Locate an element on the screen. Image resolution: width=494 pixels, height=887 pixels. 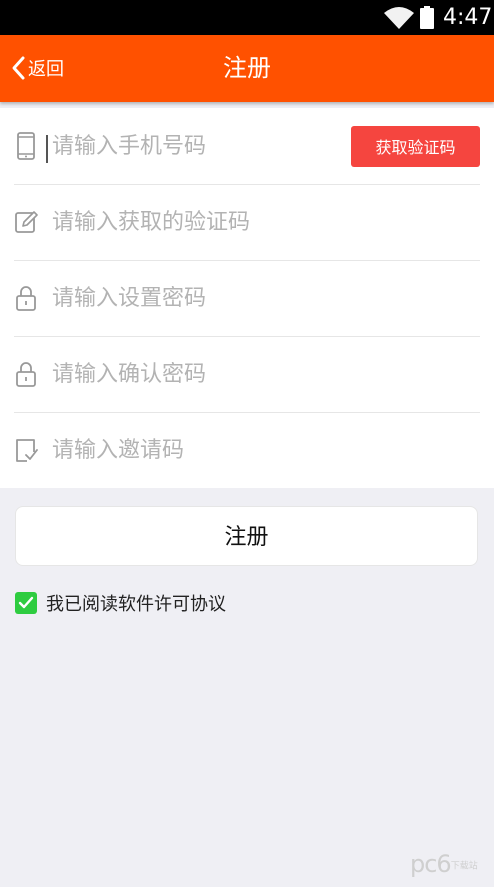
invite-icon is located at coordinates (26, 450).